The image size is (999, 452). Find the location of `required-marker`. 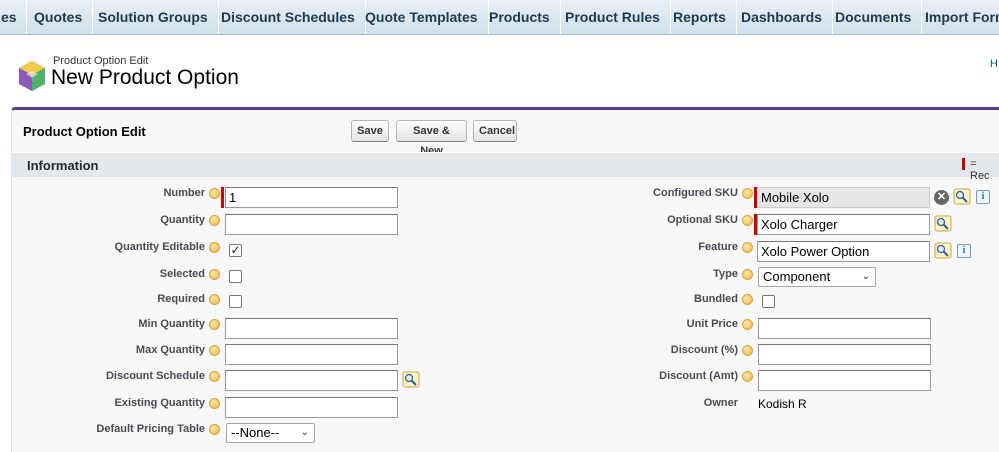

required-marker is located at coordinates (222, 197).